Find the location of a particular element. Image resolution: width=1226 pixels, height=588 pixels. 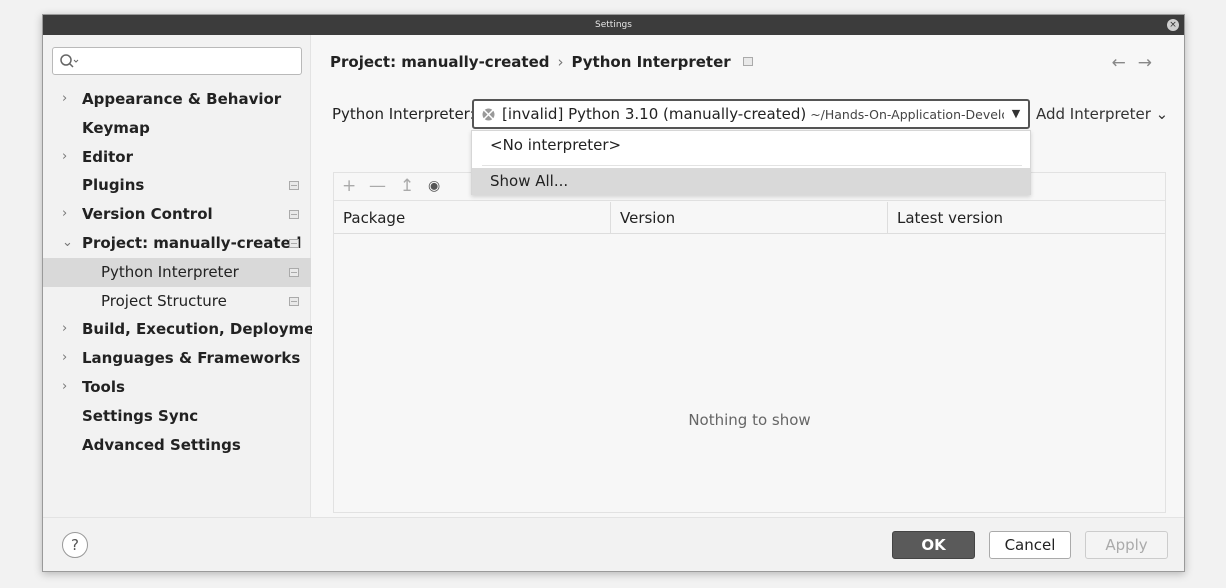

sidebar-item-project-structure: Project Structure is located at coordinates (177, 301).